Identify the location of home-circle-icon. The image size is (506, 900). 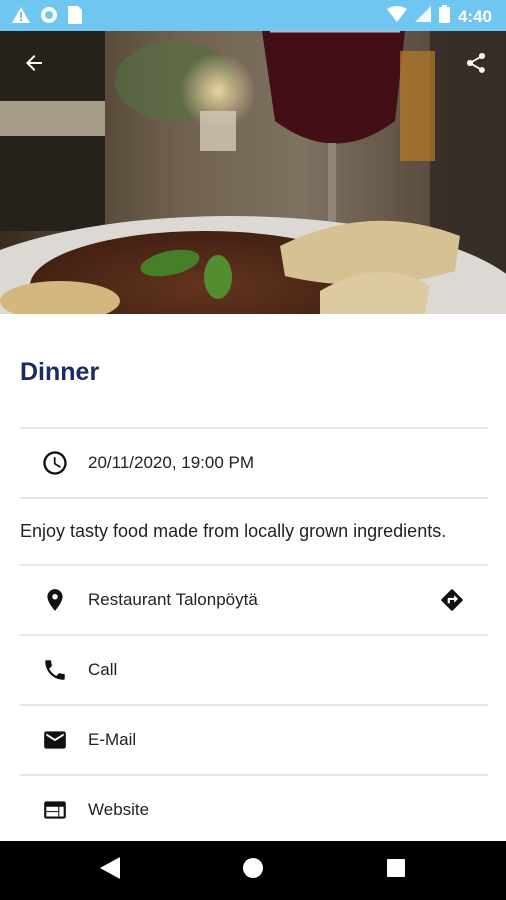
(253, 870).